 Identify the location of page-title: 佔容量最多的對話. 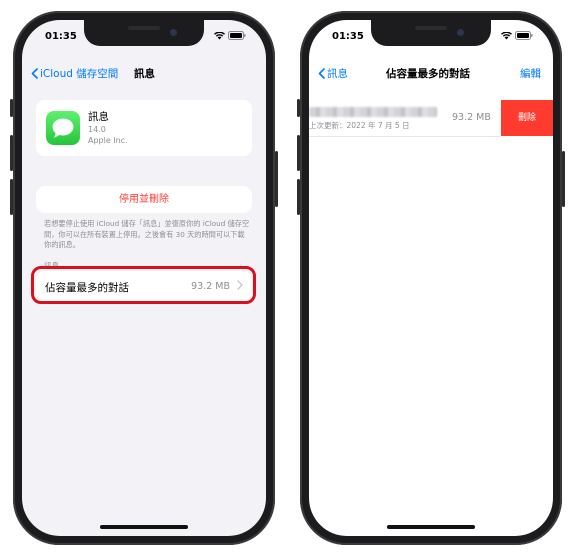
(428, 74).